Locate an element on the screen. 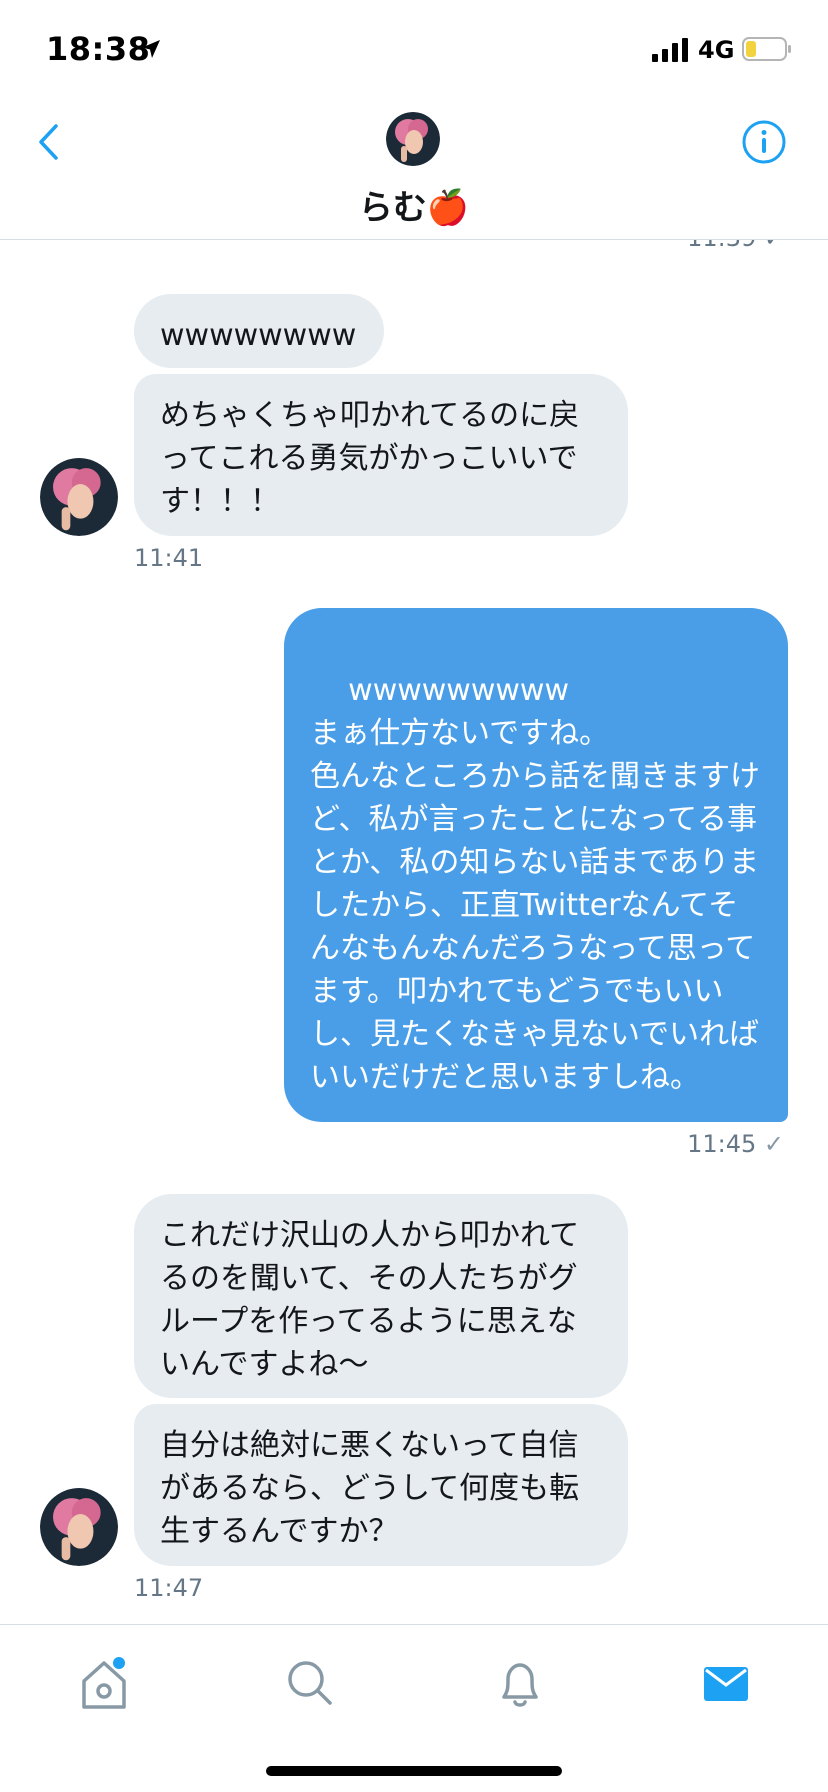 Image resolution: width=828 pixels, height=1792 pixels. header-avatar is located at coordinates (413, 139).